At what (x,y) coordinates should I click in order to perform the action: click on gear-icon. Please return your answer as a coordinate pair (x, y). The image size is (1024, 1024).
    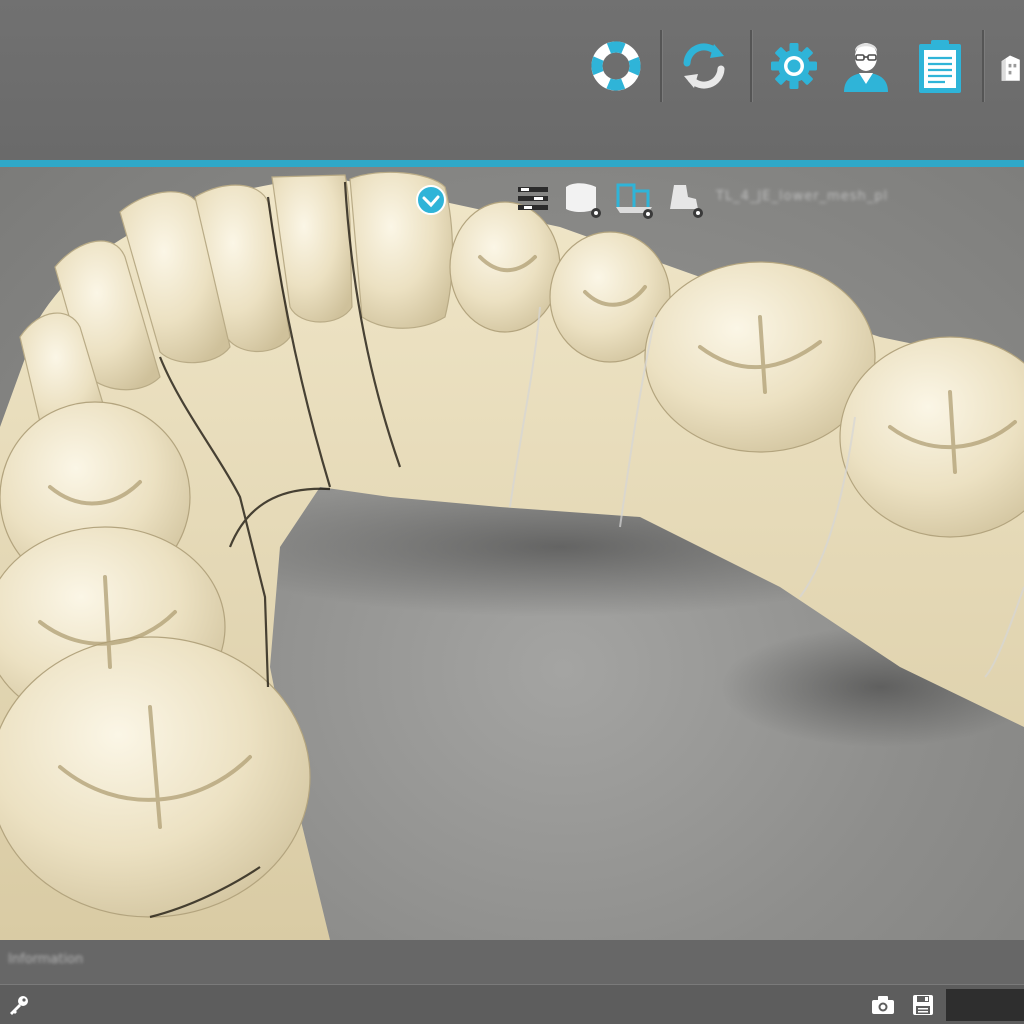
    Looking at the image, I should click on (794, 66).